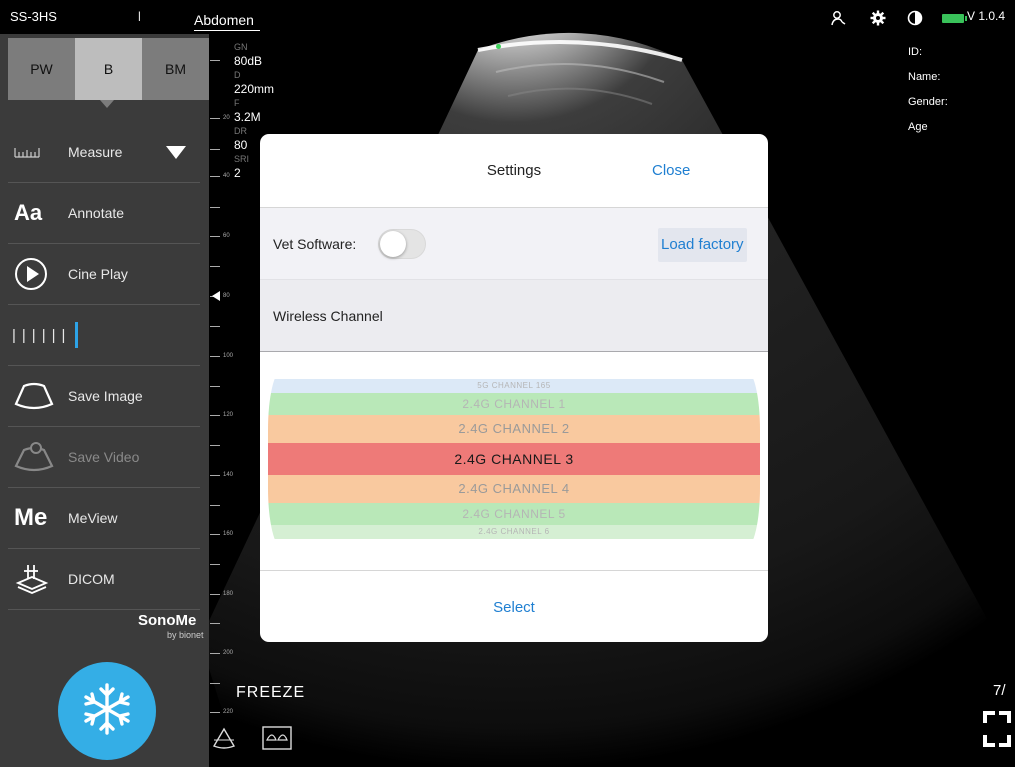  What do you see at coordinates (185, 635) in the screenshot?
I see `brand-subtitle: by bionet` at bounding box center [185, 635].